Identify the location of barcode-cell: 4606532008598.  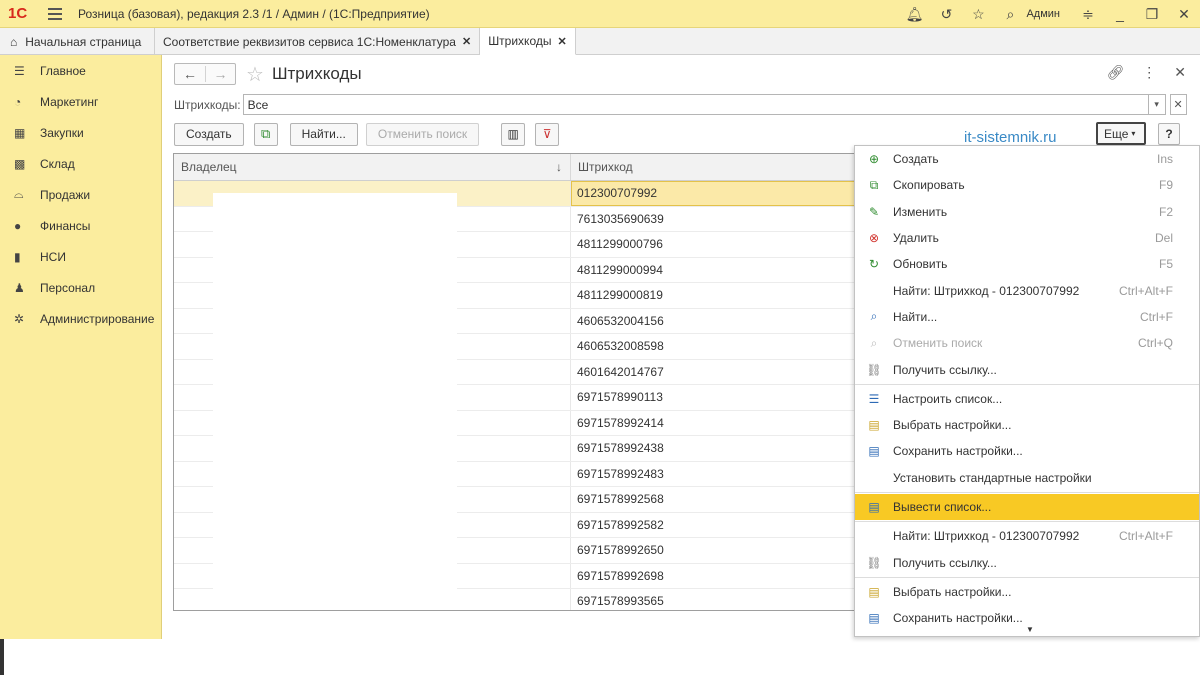
(716, 346).